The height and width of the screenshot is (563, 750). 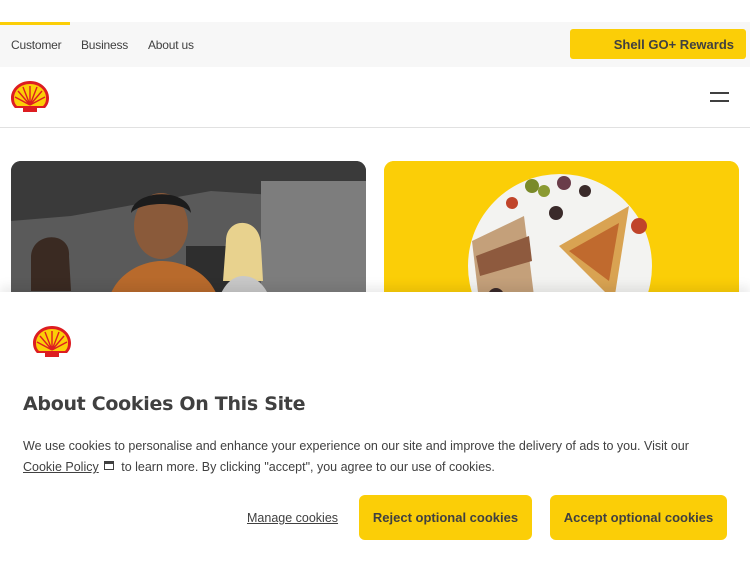 What do you see at coordinates (292, 518) in the screenshot?
I see `manage-cookies-link: Manage cookies` at bounding box center [292, 518].